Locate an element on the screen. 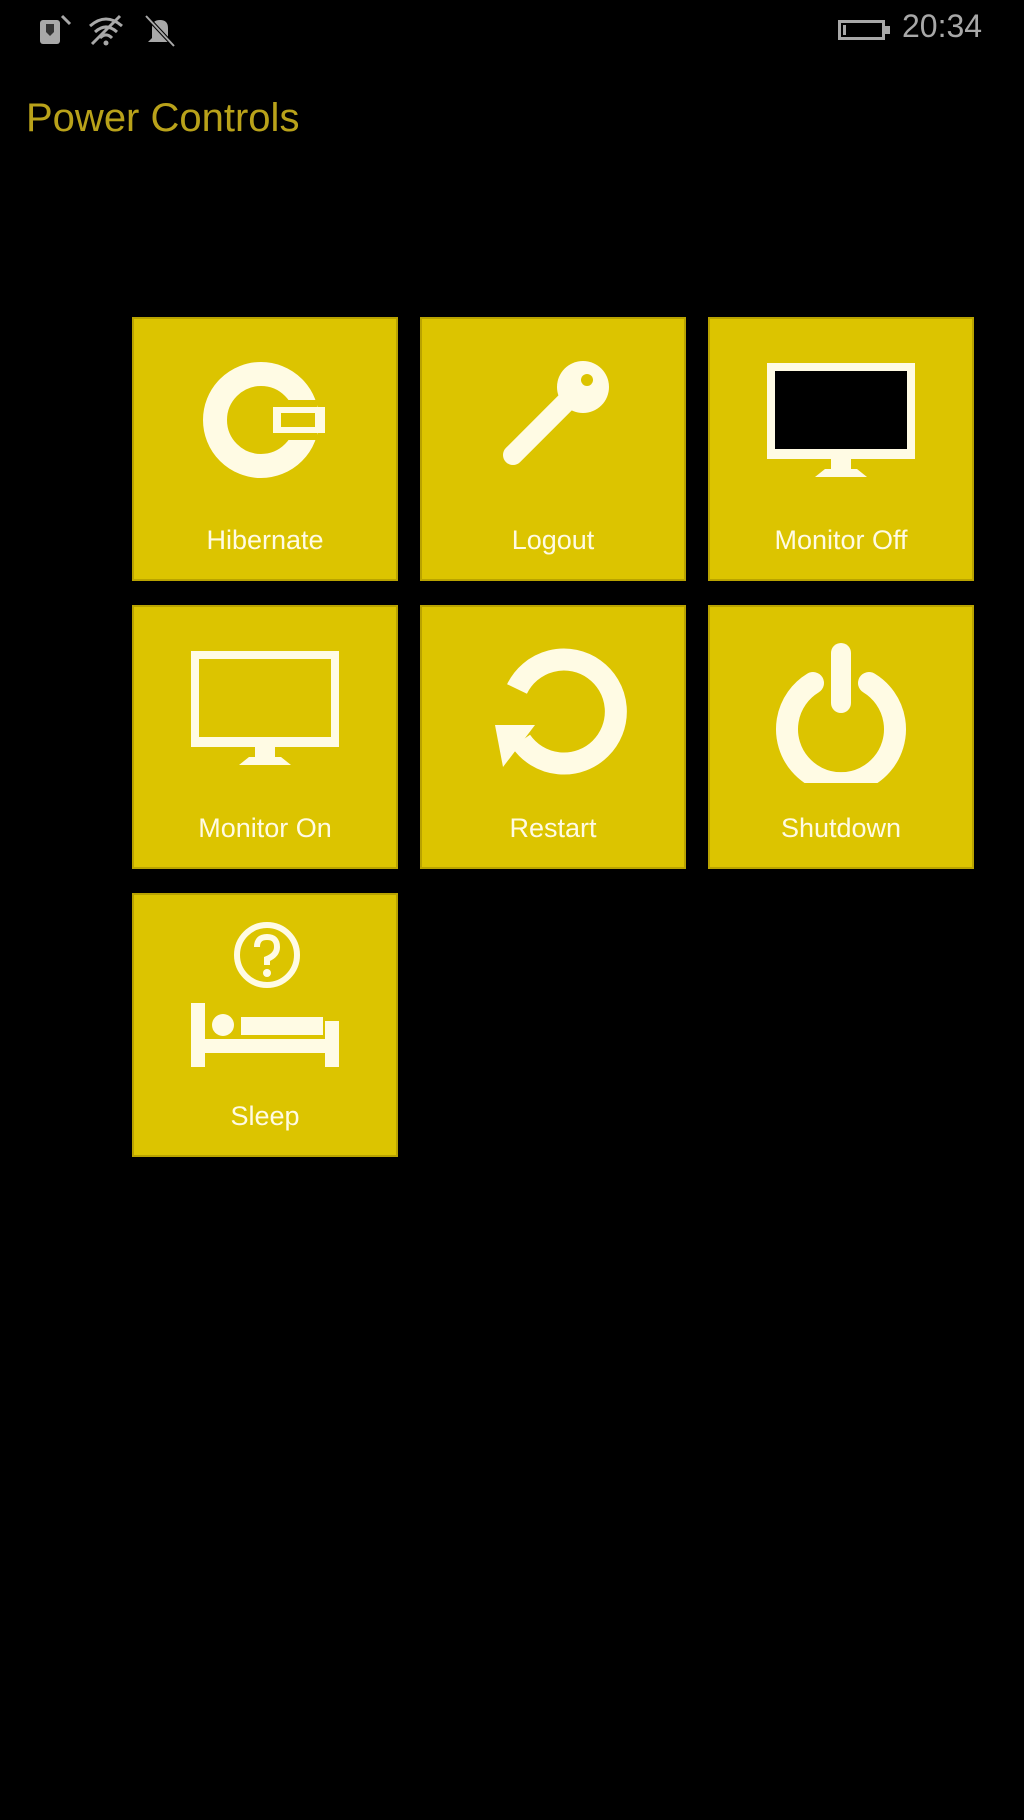  hibernate-label: Hibernate is located at coordinates (265, 540).